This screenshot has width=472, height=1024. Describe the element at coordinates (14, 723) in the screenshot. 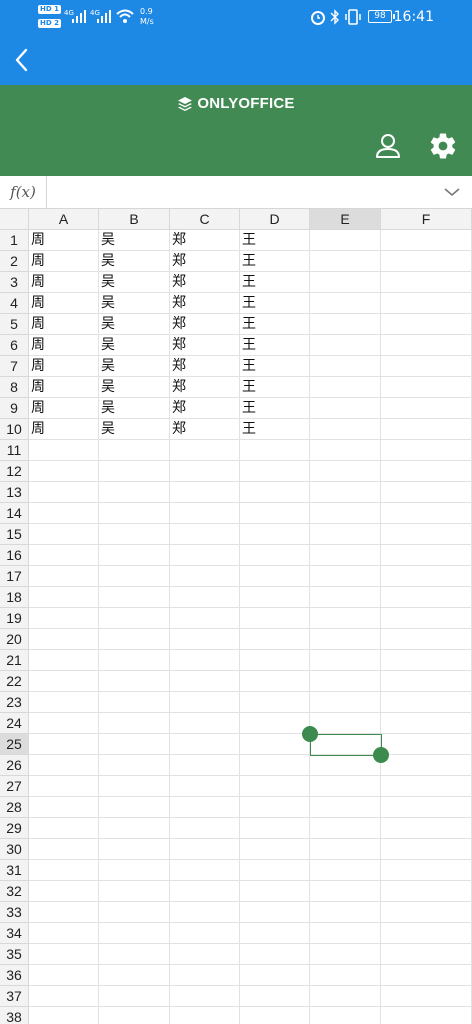

I see `row-header: 24` at that location.